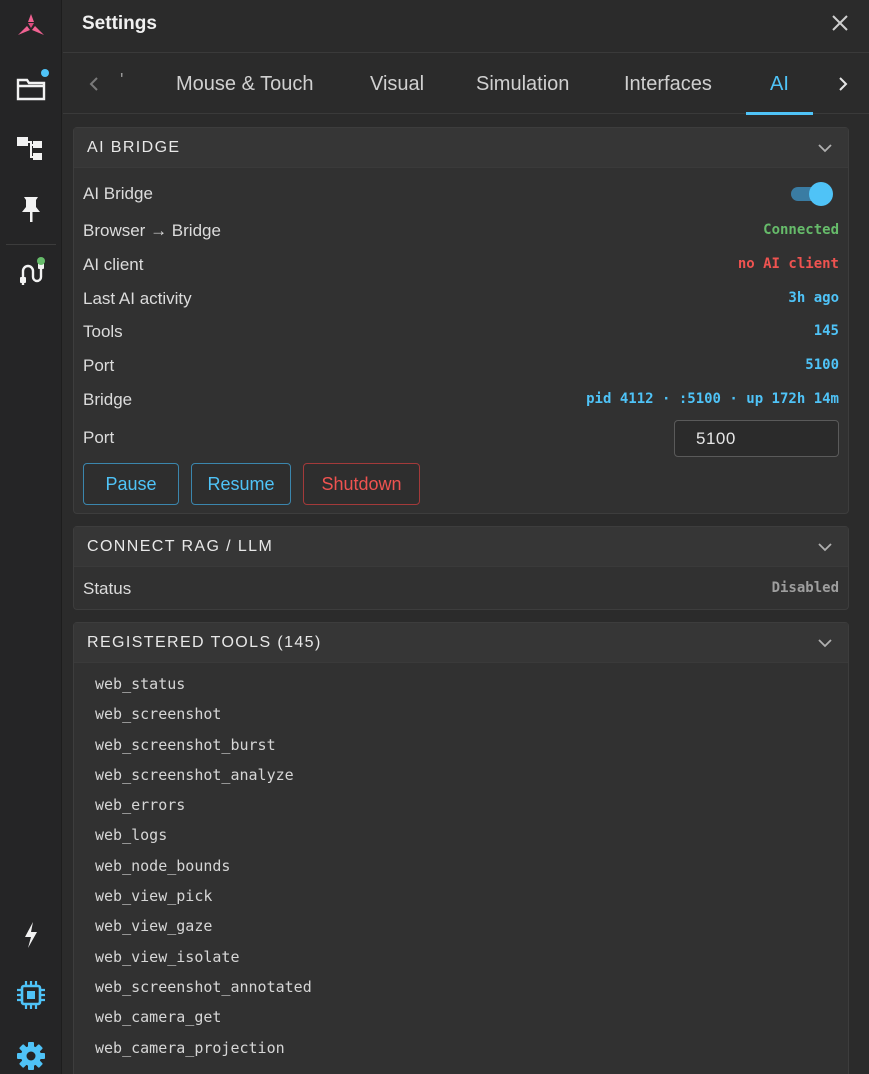 This screenshot has height=1074, width=869. Describe the element at coordinates (813, 298) in the screenshot. I see `last-activity-value: 3h ago` at that location.